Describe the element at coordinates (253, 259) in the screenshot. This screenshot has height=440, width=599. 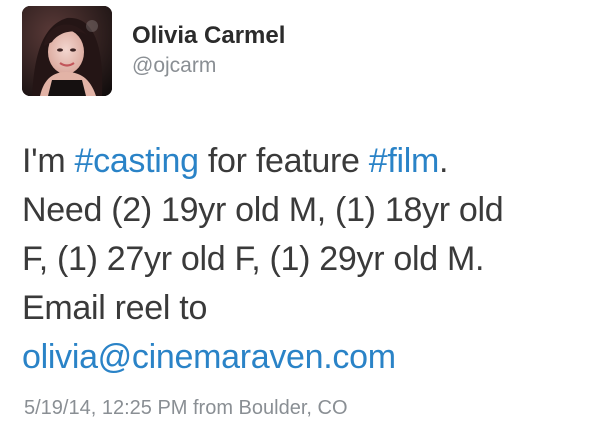
I see `tweet-line-3: F, (1) 27yr old F, (1) 29yr old M.` at that location.